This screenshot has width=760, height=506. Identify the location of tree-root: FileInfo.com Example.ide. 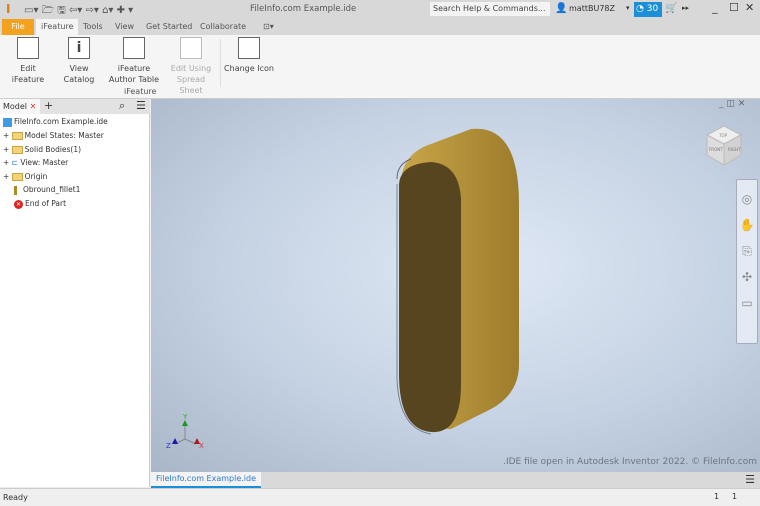
(55, 121).